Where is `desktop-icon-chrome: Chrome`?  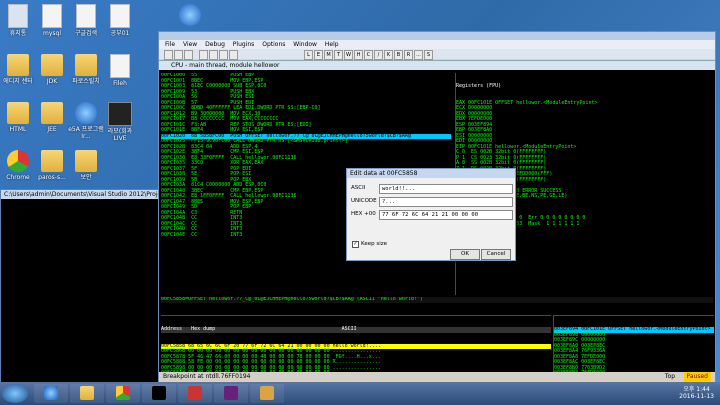
desktop-icon-chrome: Chrome is located at coordinates (18, 165).